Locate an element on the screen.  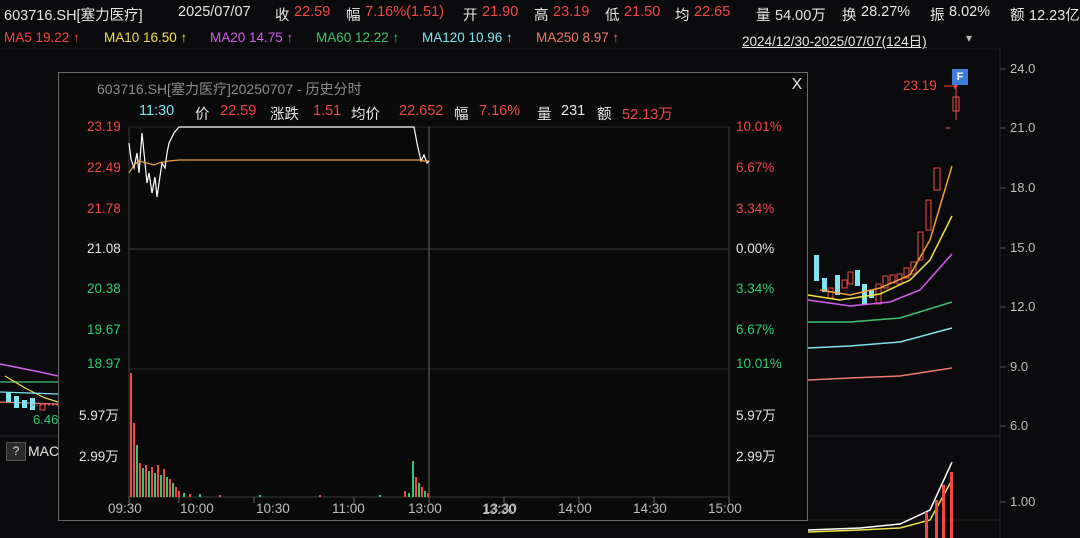
axis-tick: 21.0 is located at coordinates (1023, 127).